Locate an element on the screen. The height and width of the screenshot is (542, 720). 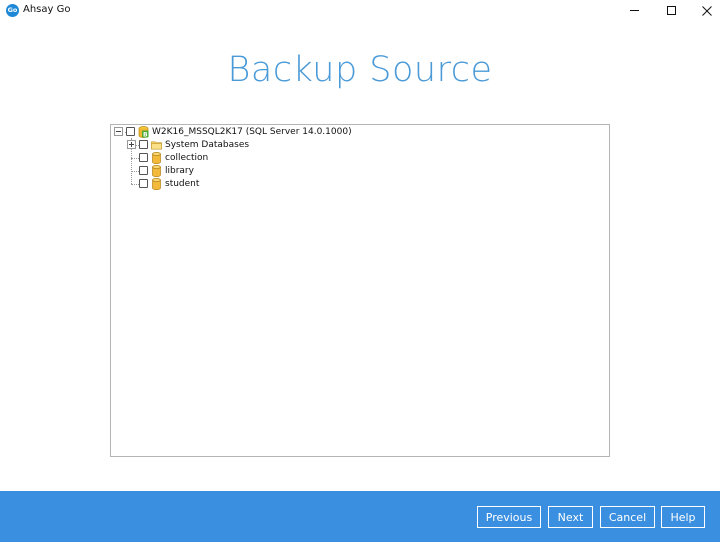
tree-item-student: student is located at coordinates (169, 183).